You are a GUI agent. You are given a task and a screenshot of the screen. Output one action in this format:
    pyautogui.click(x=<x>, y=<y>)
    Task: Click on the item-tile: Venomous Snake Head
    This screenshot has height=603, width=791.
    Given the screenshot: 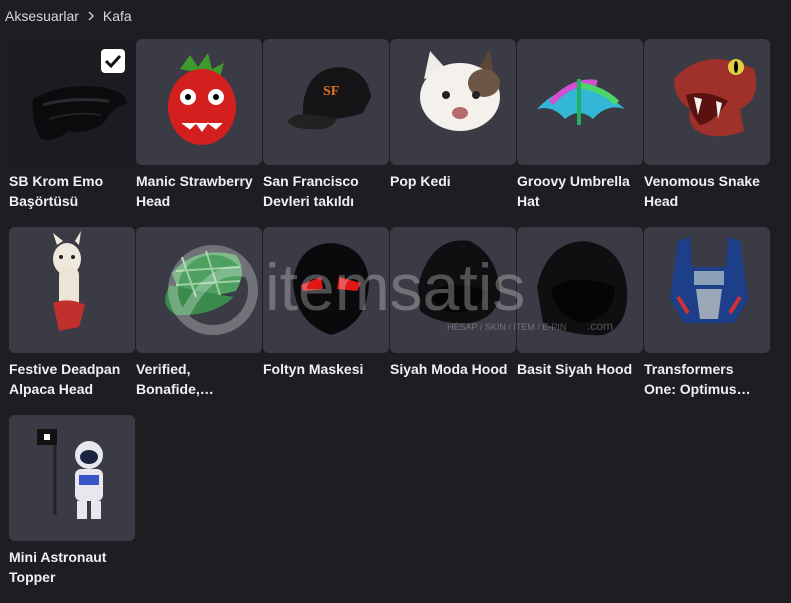 What is the action you would take?
    pyautogui.click(x=707, y=133)
    